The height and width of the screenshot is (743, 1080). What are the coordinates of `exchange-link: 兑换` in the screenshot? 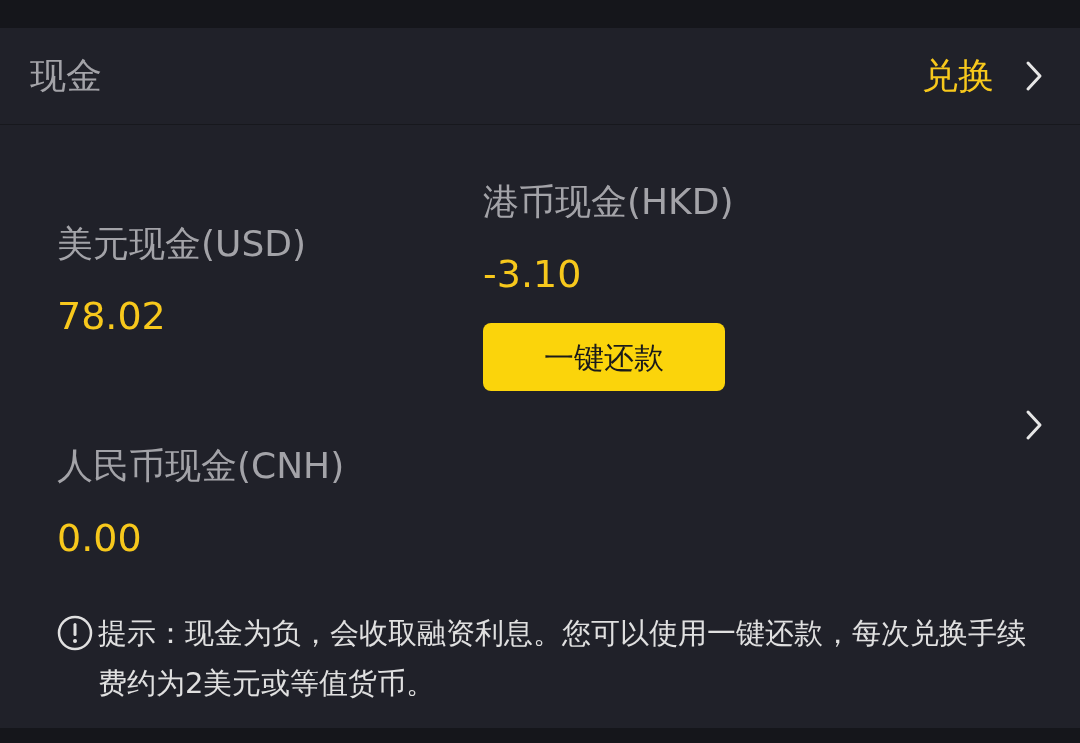 It's located at (958, 76).